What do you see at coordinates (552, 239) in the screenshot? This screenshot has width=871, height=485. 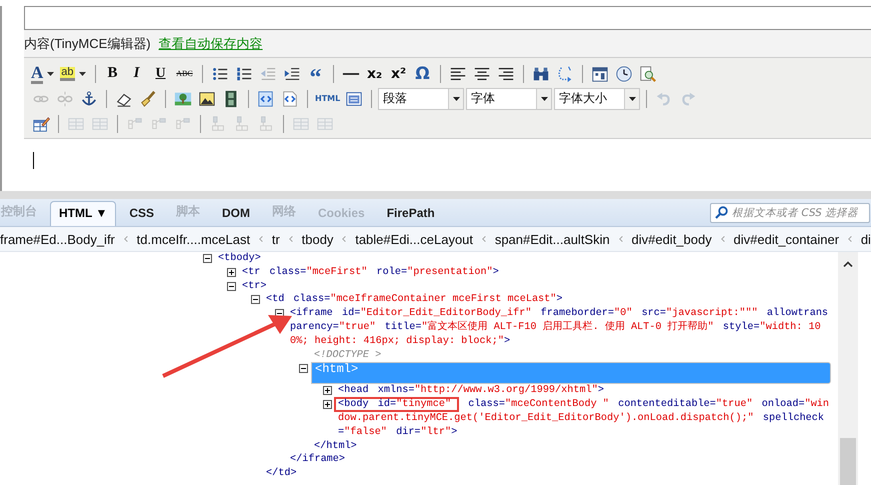 I see `breadcrumb-link: span#Edit...aultSkin` at bounding box center [552, 239].